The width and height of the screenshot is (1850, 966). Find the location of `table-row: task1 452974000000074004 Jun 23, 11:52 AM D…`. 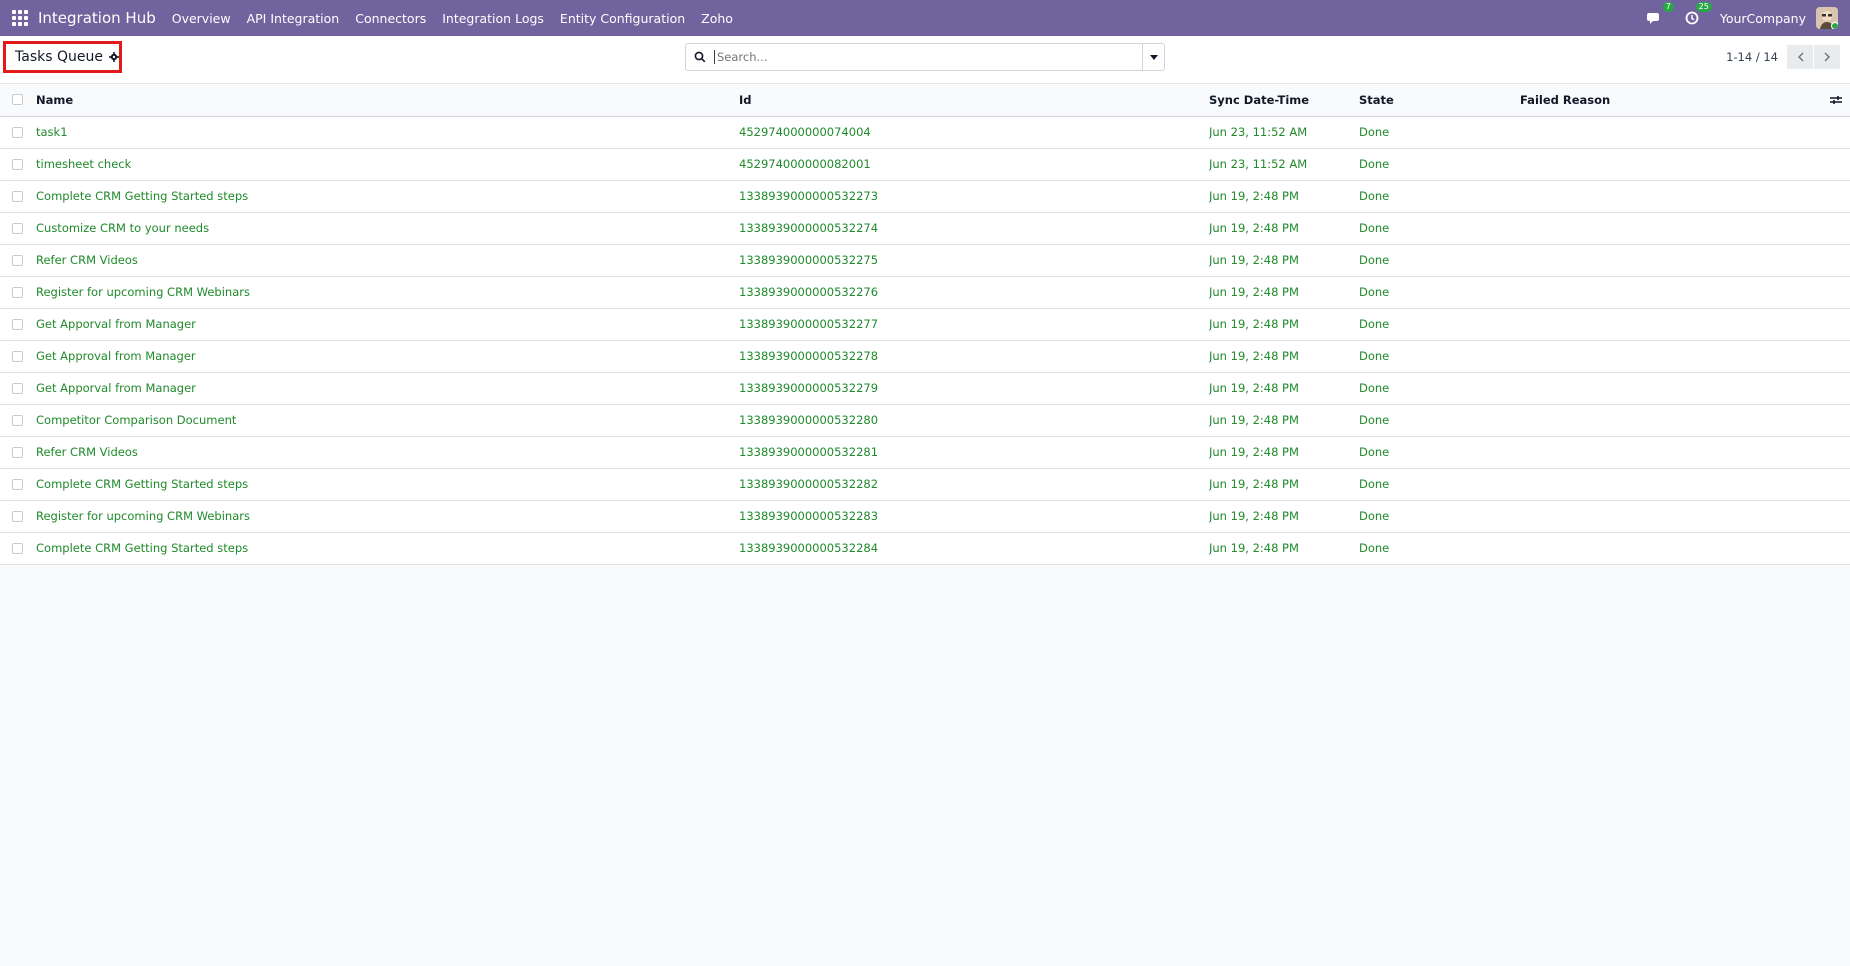

table-row: task1 452974000000074004 Jun 23, 11:52 AM D… is located at coordinates (925, 132).